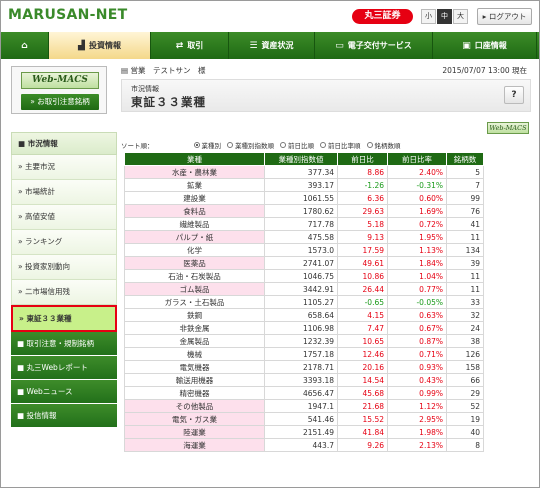 The height and width of the screenshot is (488, 540). I want to click on sidebar-item-1: » 市場統計, so click(64, 192).